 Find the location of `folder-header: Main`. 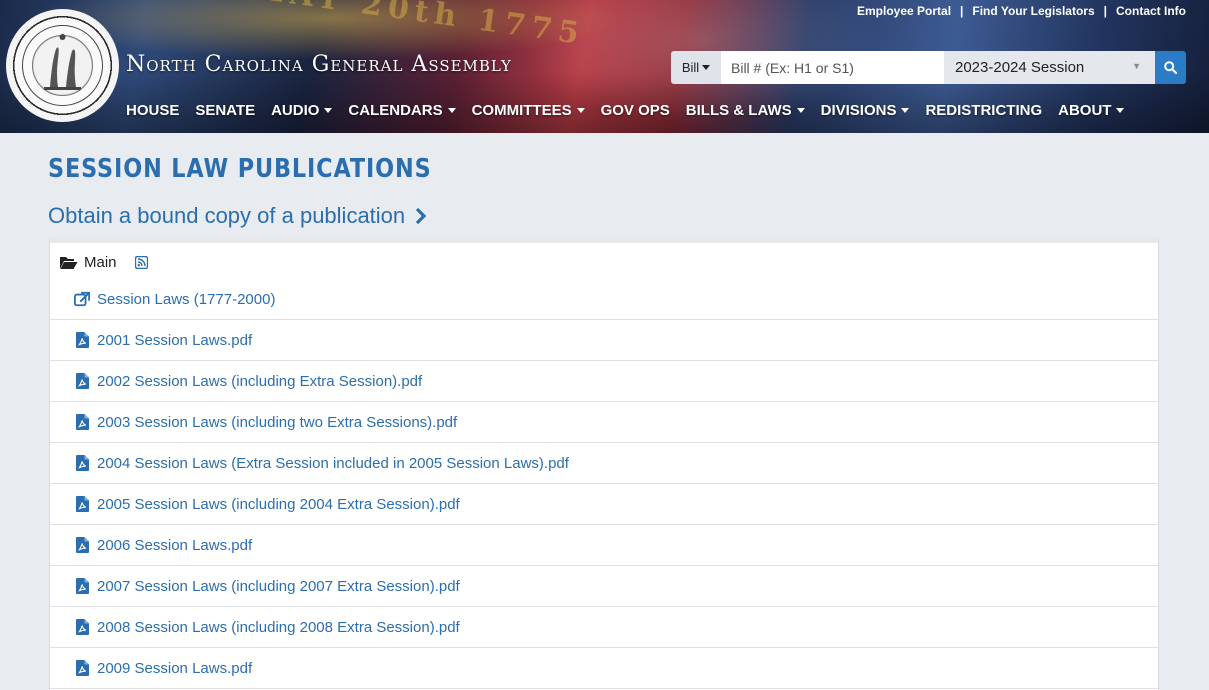

folder-header: Main is located at coordinates (604, 262).